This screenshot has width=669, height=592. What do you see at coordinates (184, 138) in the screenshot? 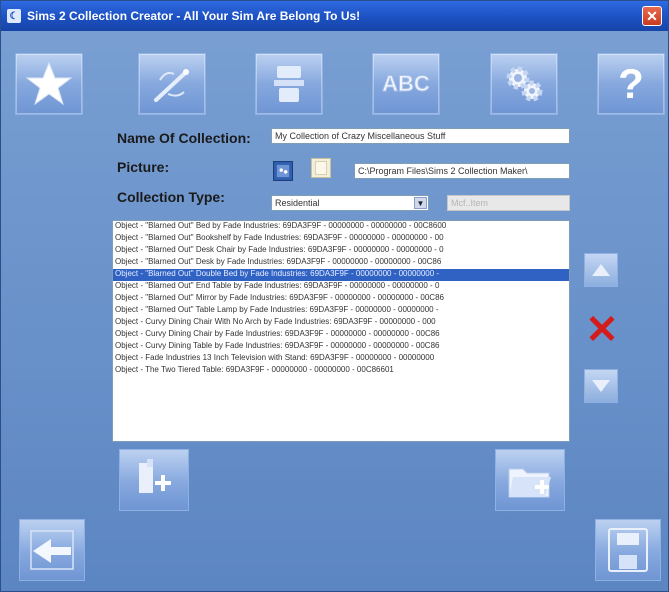
I see `name-label: Name Of Collection:` at bounding box center [184, 138].